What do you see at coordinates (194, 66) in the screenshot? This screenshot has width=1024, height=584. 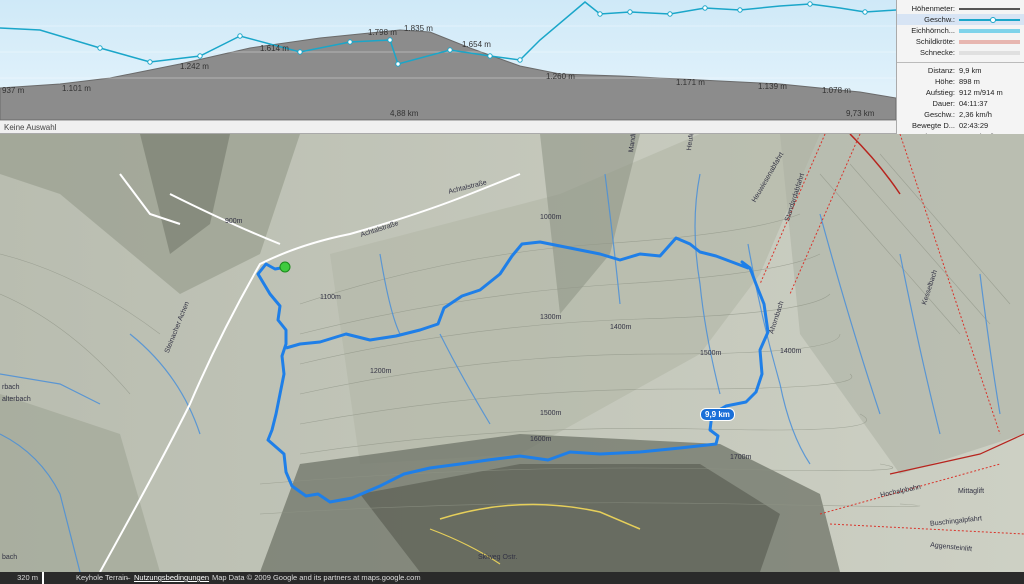 I see `elev-label: 1.242 m` at bounding box center [194, 66].